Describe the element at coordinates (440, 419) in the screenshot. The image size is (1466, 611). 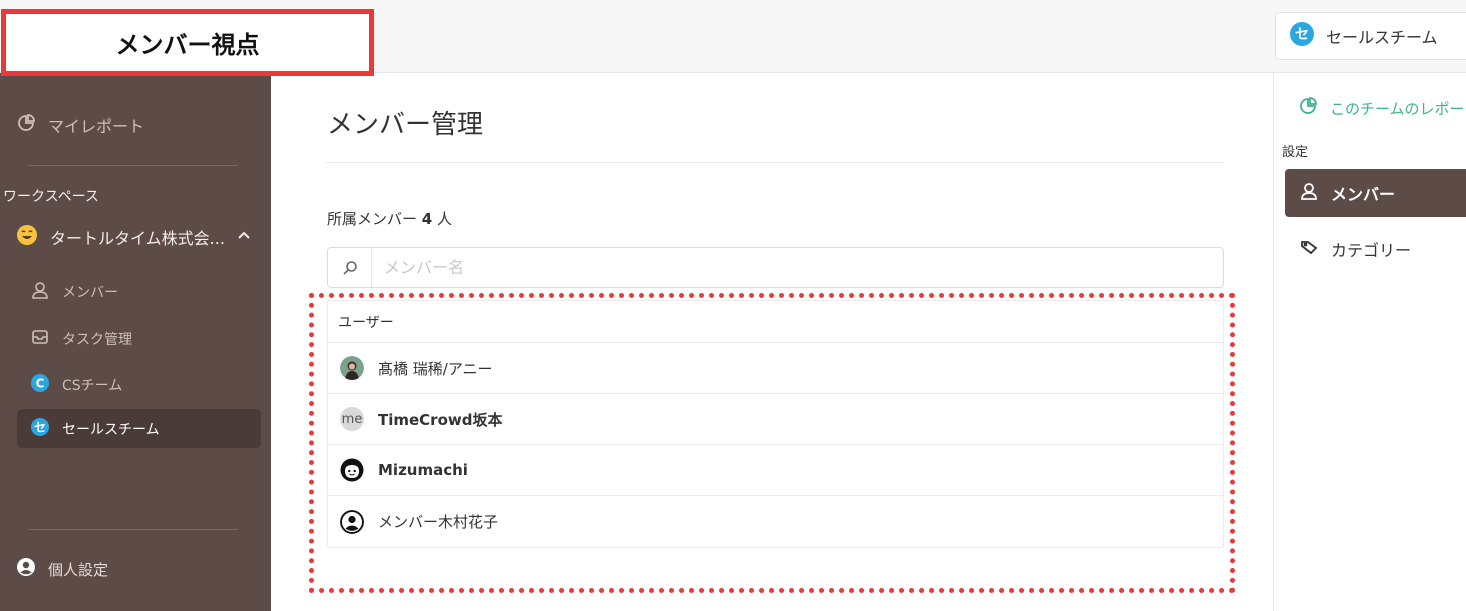
I see `user-name: TimeCrowd坂本` at that location.